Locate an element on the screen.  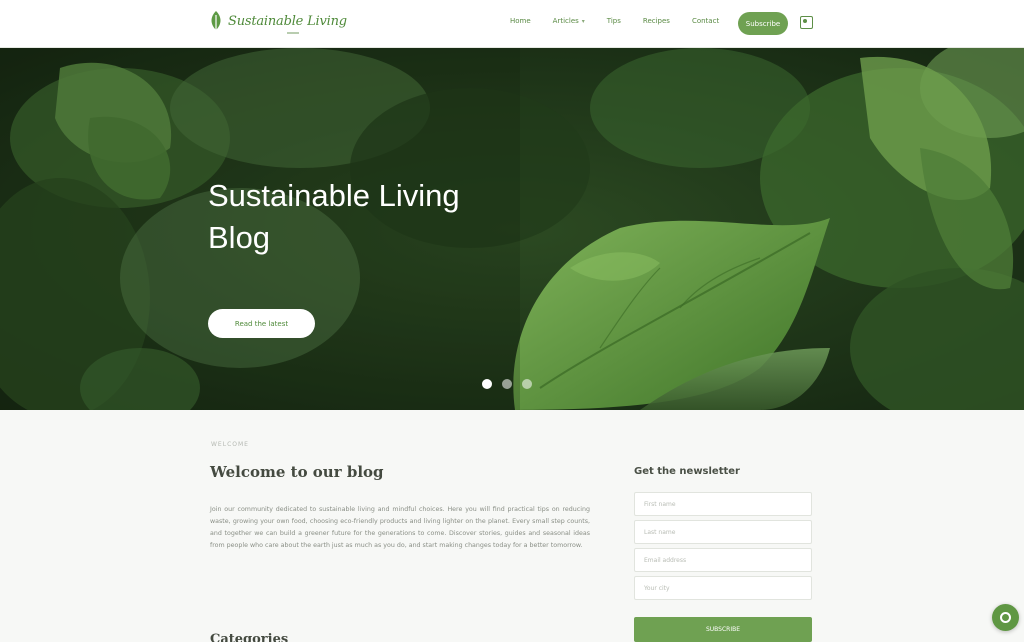
nav-label: Tips is located at coordinates (613, 21).